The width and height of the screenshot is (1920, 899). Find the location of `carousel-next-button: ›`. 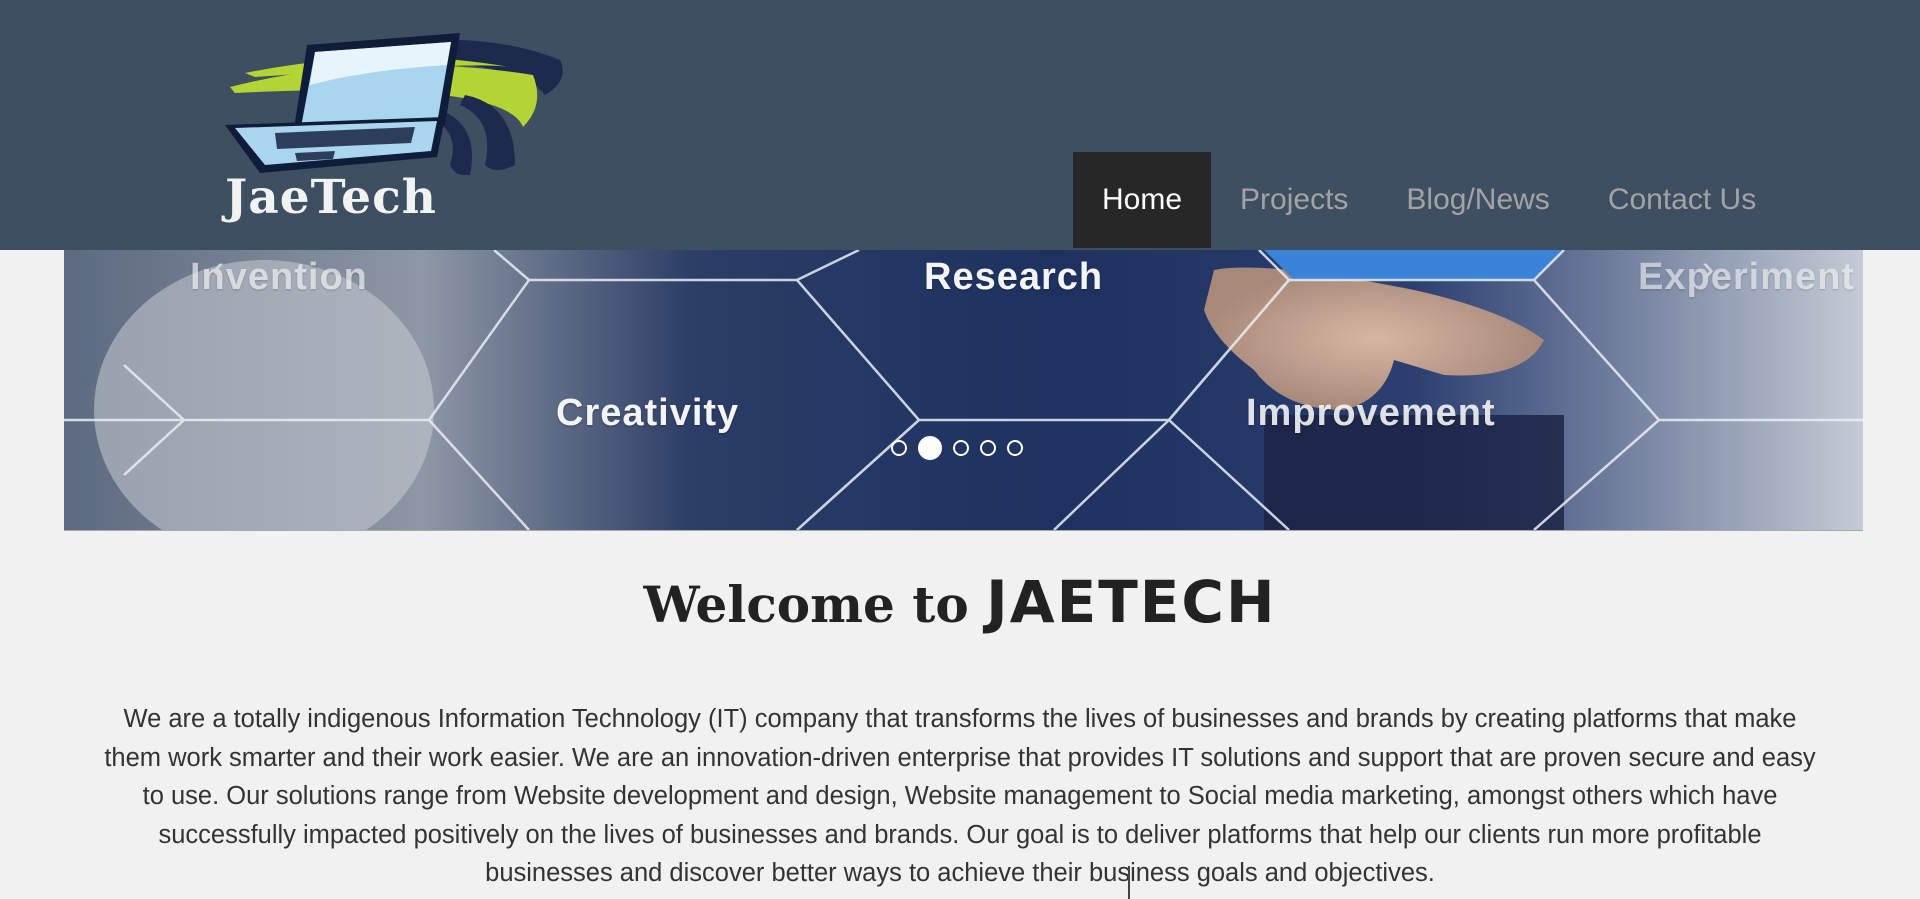

carousel-next-button: › is located at coordinates (1708, 270).